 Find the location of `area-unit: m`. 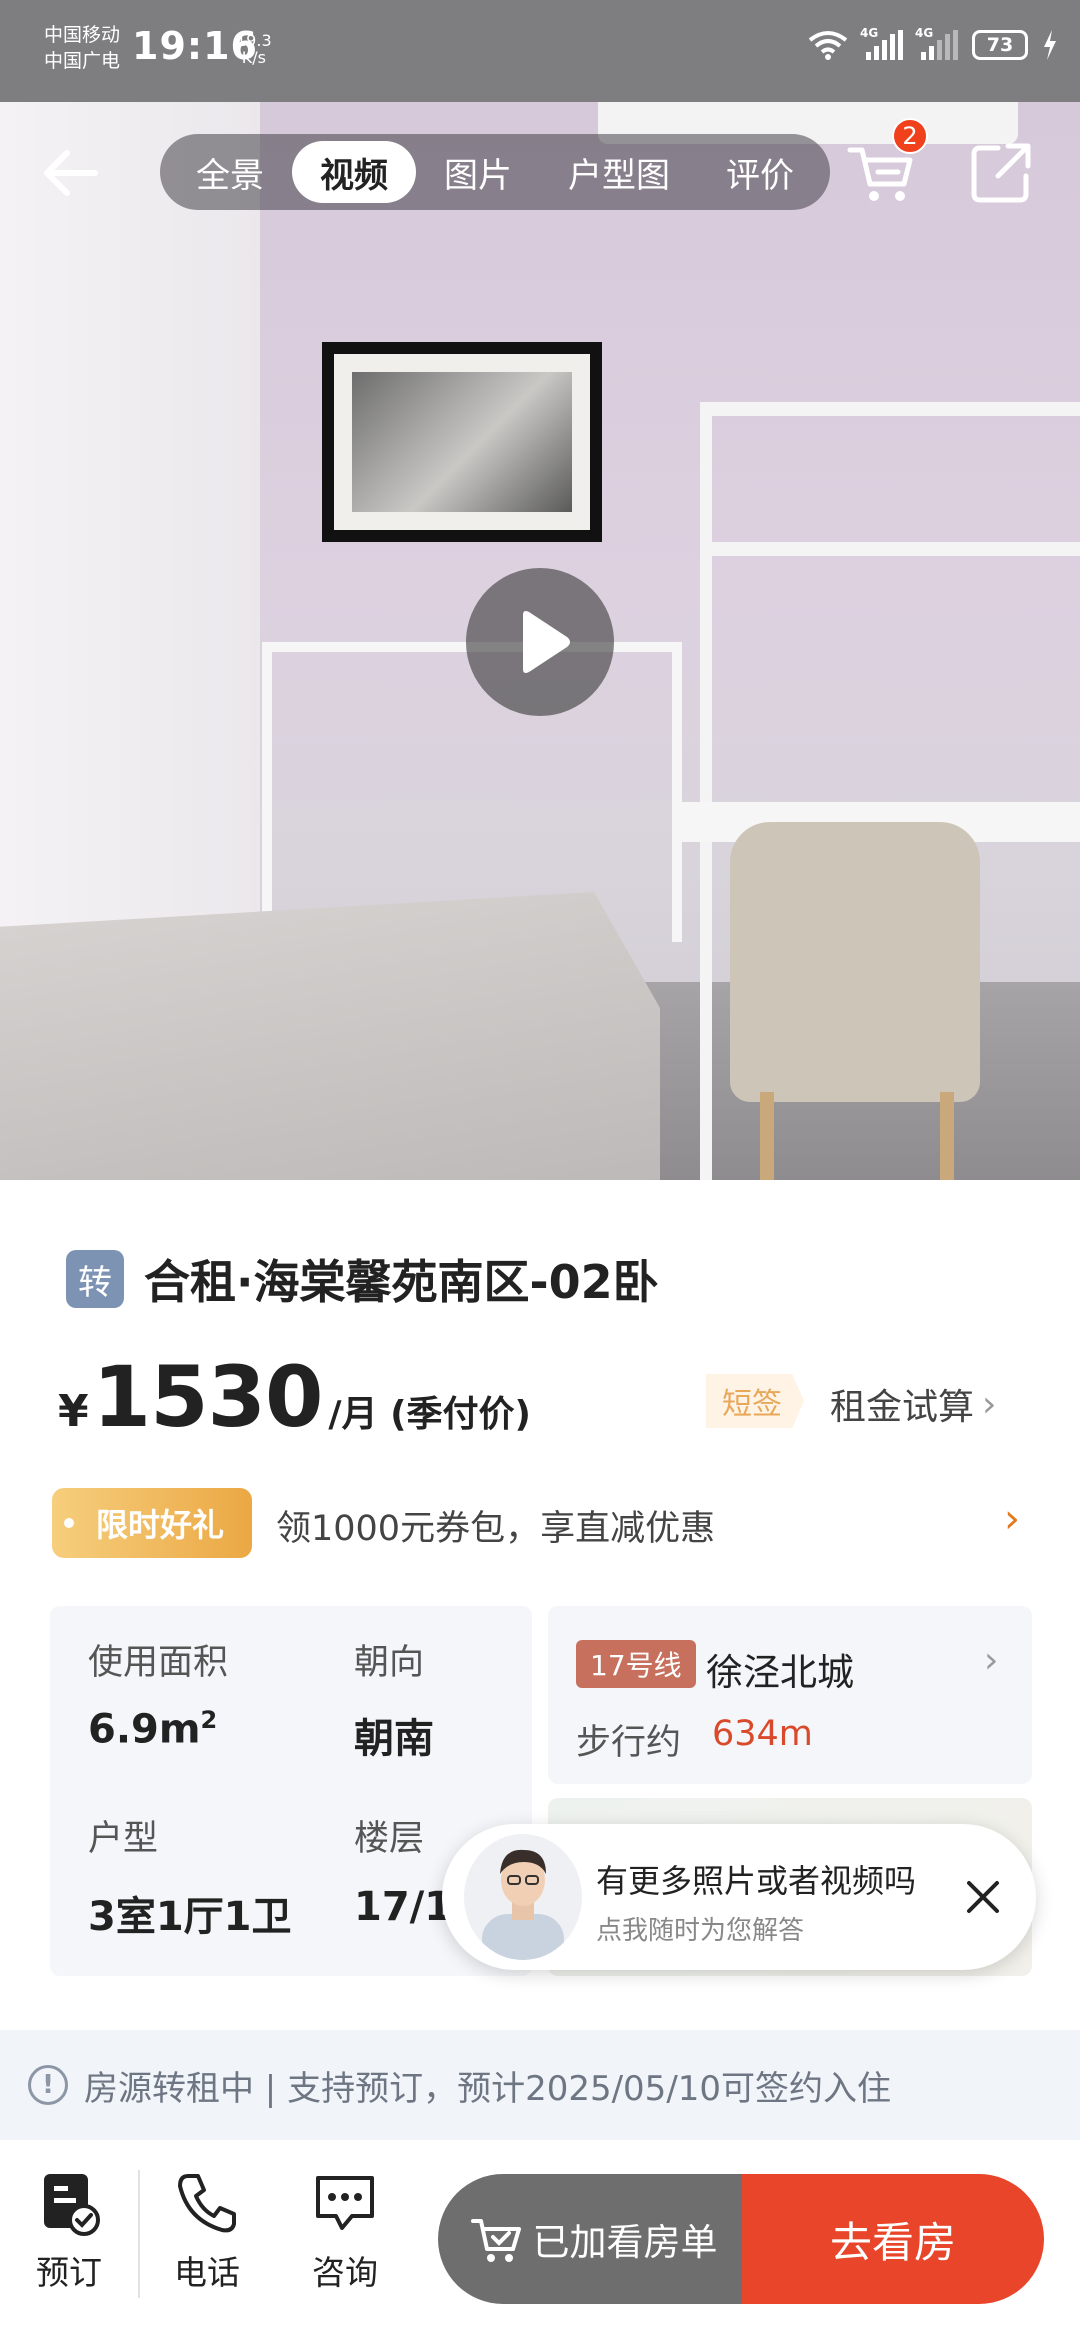

area-unit: m is located at coordinates (179, 1729).